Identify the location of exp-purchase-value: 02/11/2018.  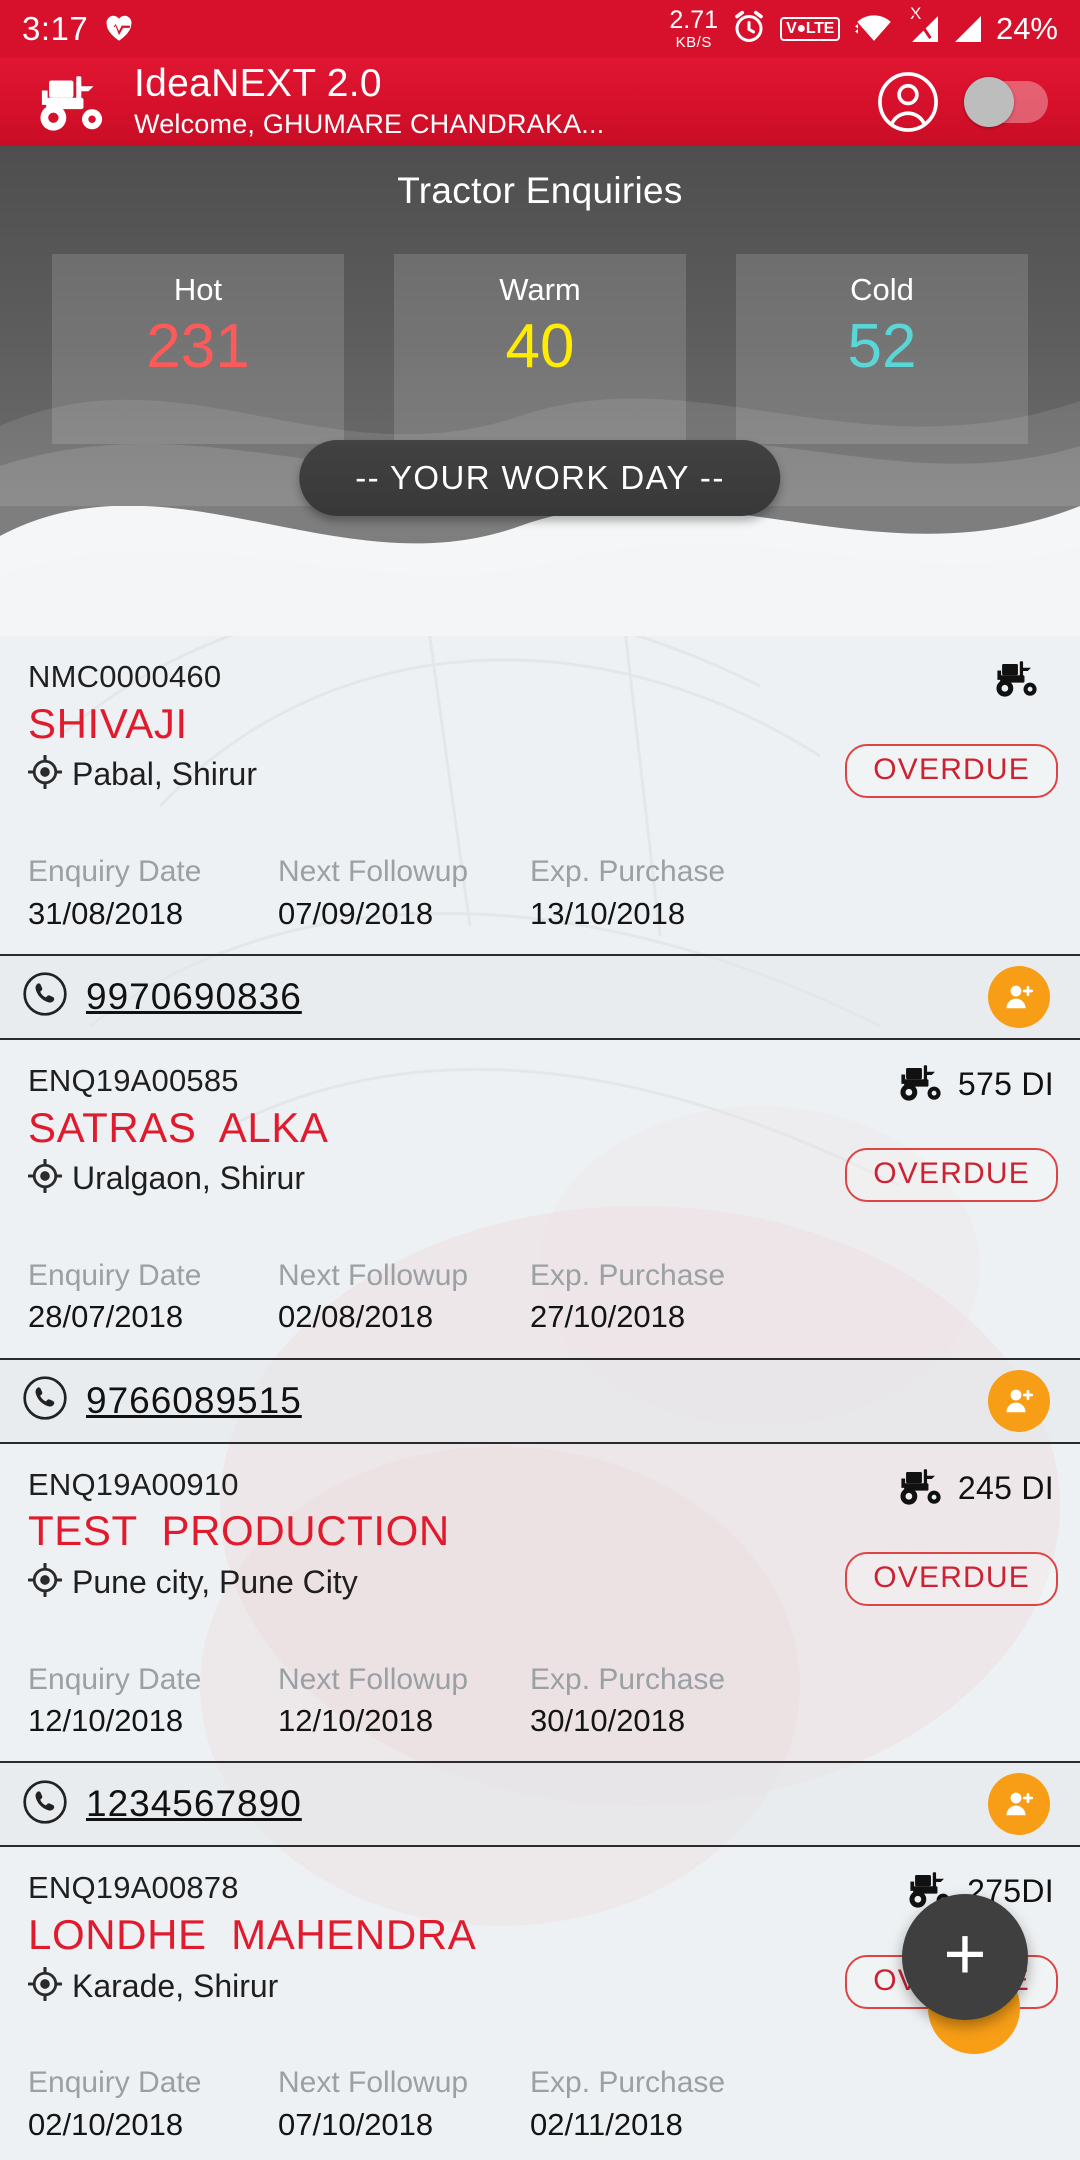
(606, 2124).